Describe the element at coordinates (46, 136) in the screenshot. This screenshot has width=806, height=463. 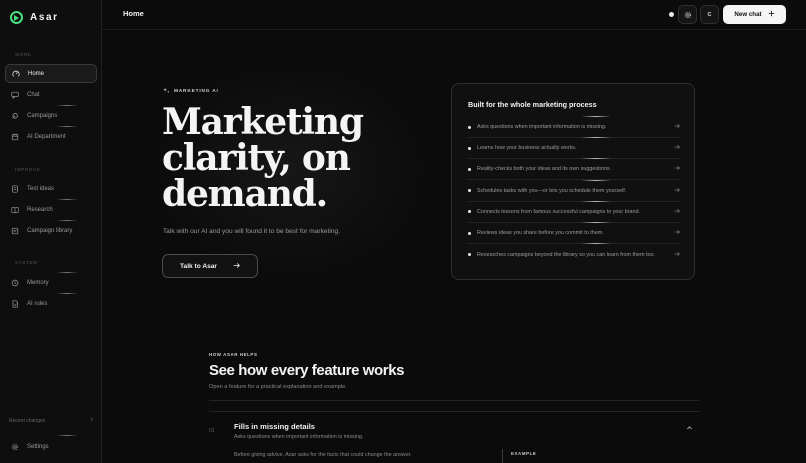
I see `sidebar-item-label: AI Department` at that location.